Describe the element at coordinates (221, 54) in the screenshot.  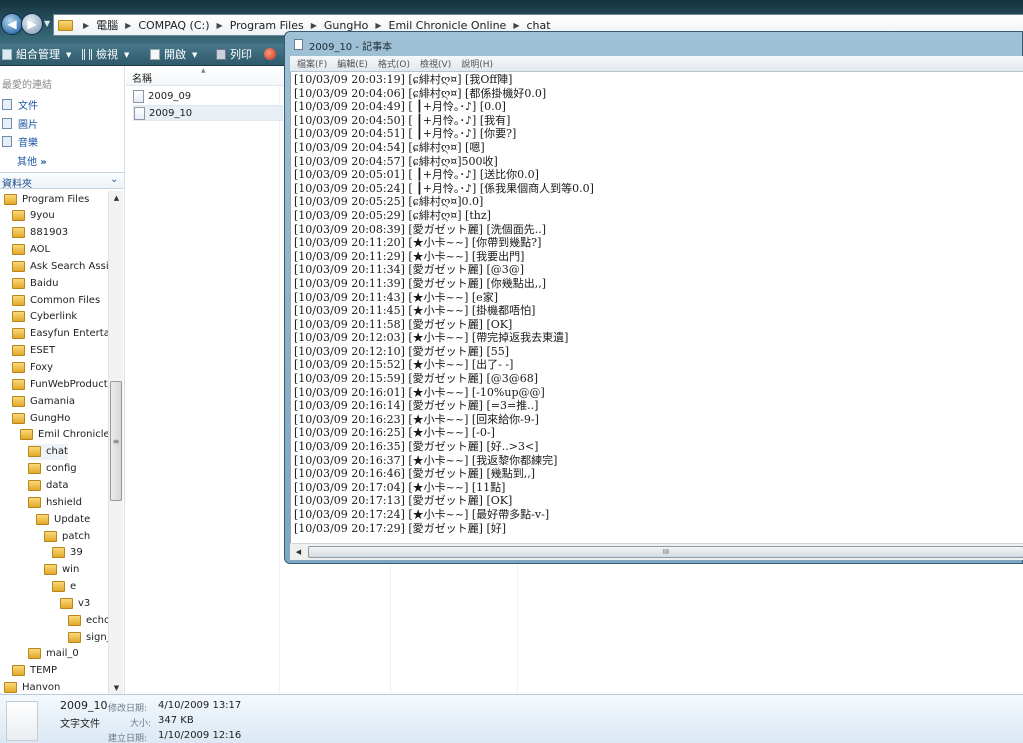
I see `printer-icon` at that location.